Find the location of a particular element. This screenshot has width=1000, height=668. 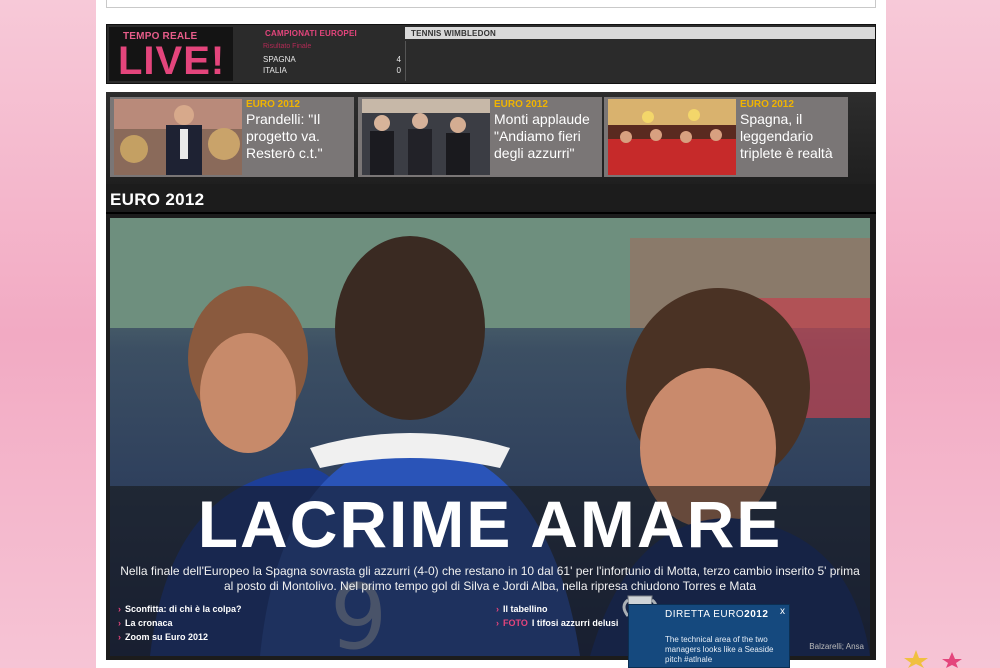

monti-photo is located at coordinates (426, 137).